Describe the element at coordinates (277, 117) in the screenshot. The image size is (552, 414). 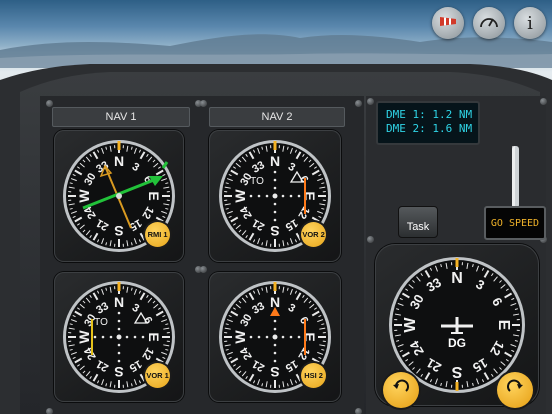
I see `nav2-label: NAV 2` at that location.